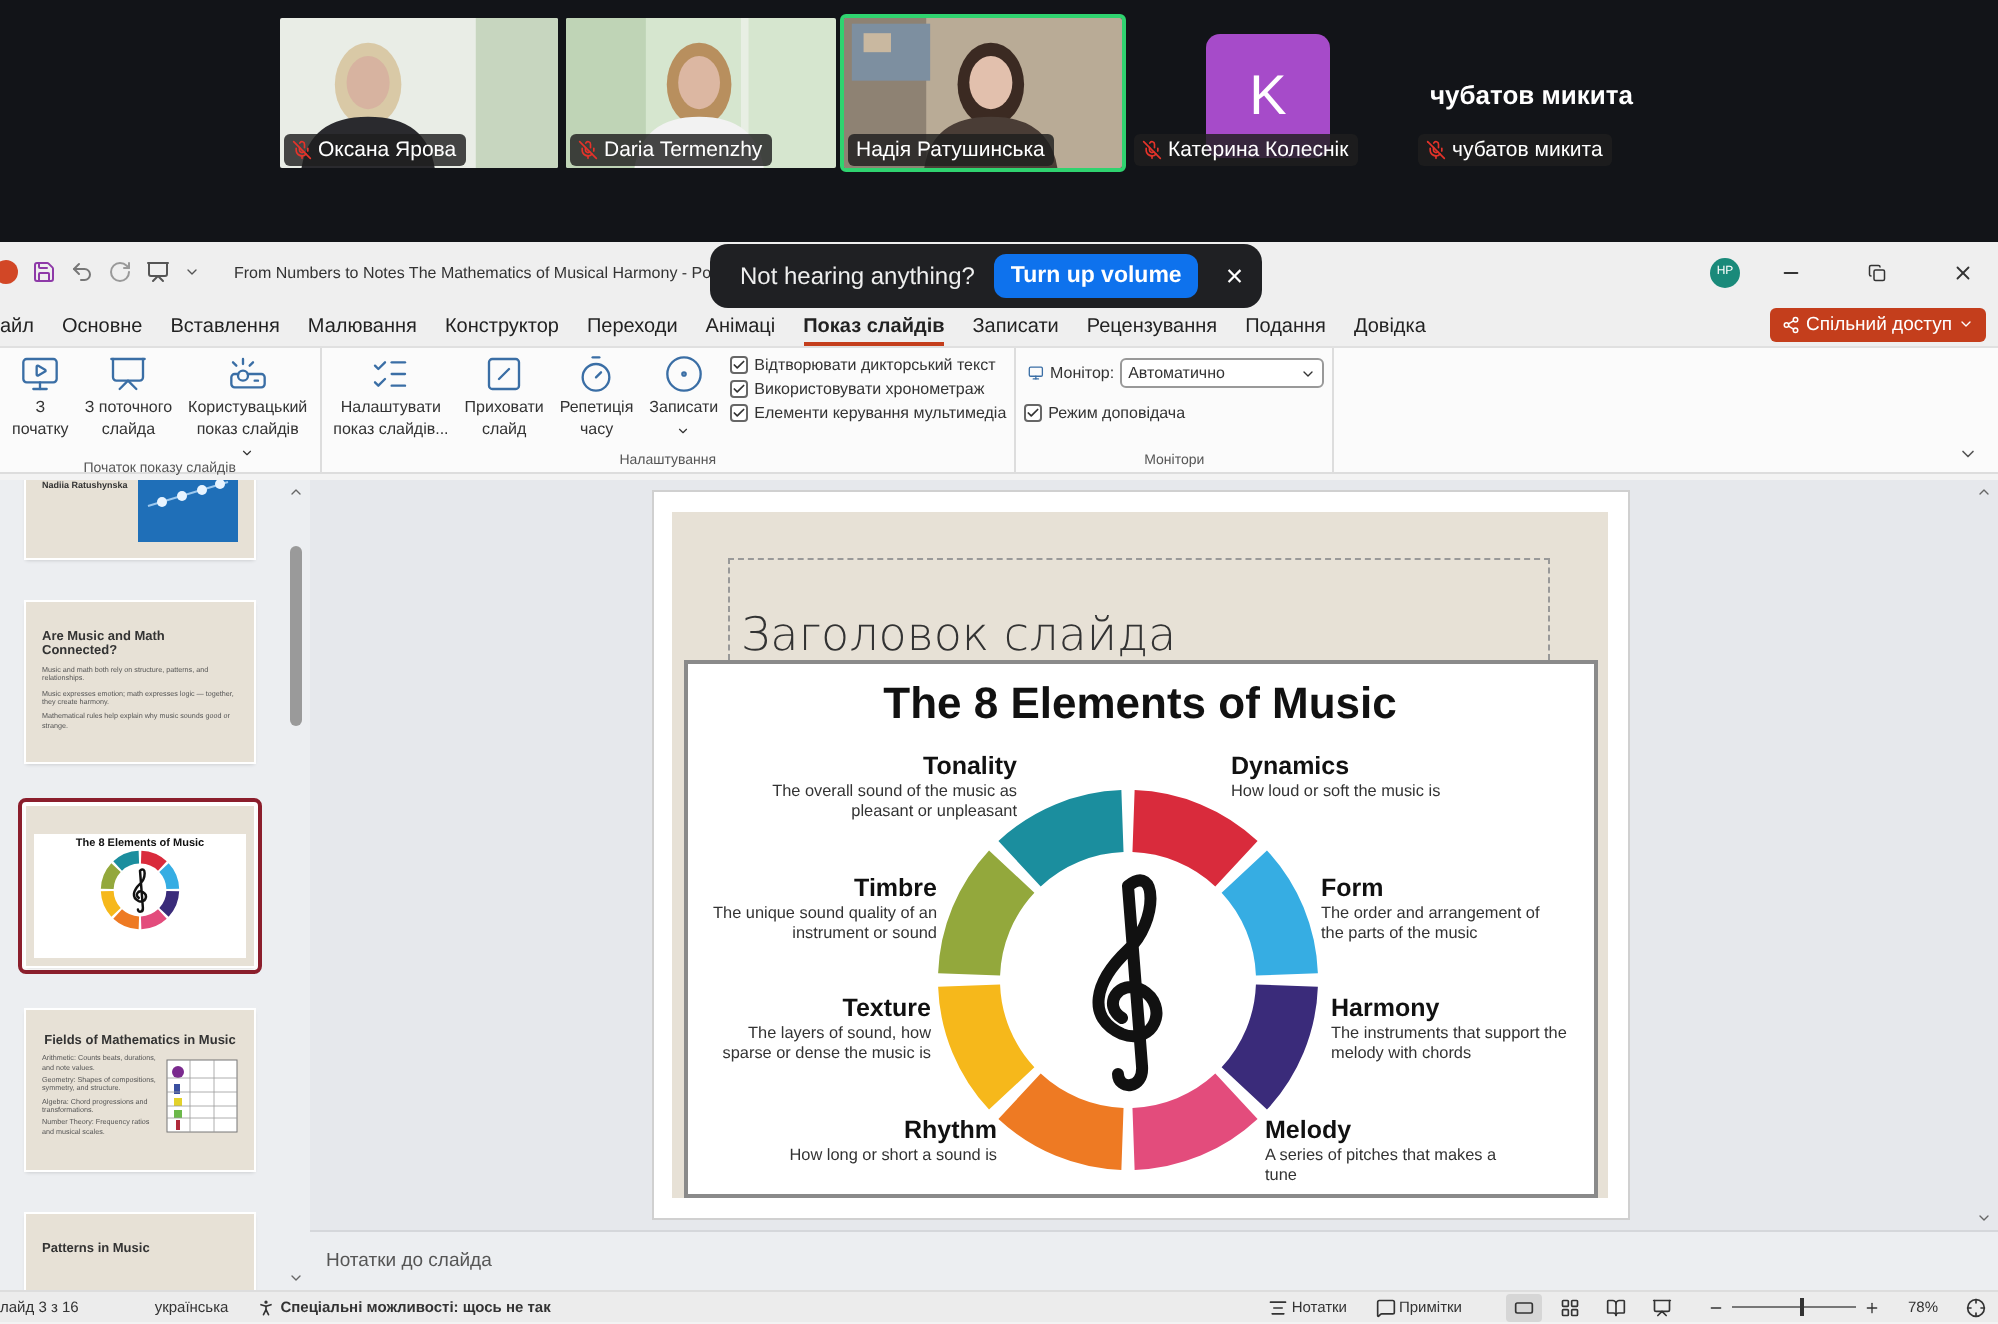  Describe the element at coordinates (1661, 1307) in the screenshot. I see `slideshow-icon` at that location.